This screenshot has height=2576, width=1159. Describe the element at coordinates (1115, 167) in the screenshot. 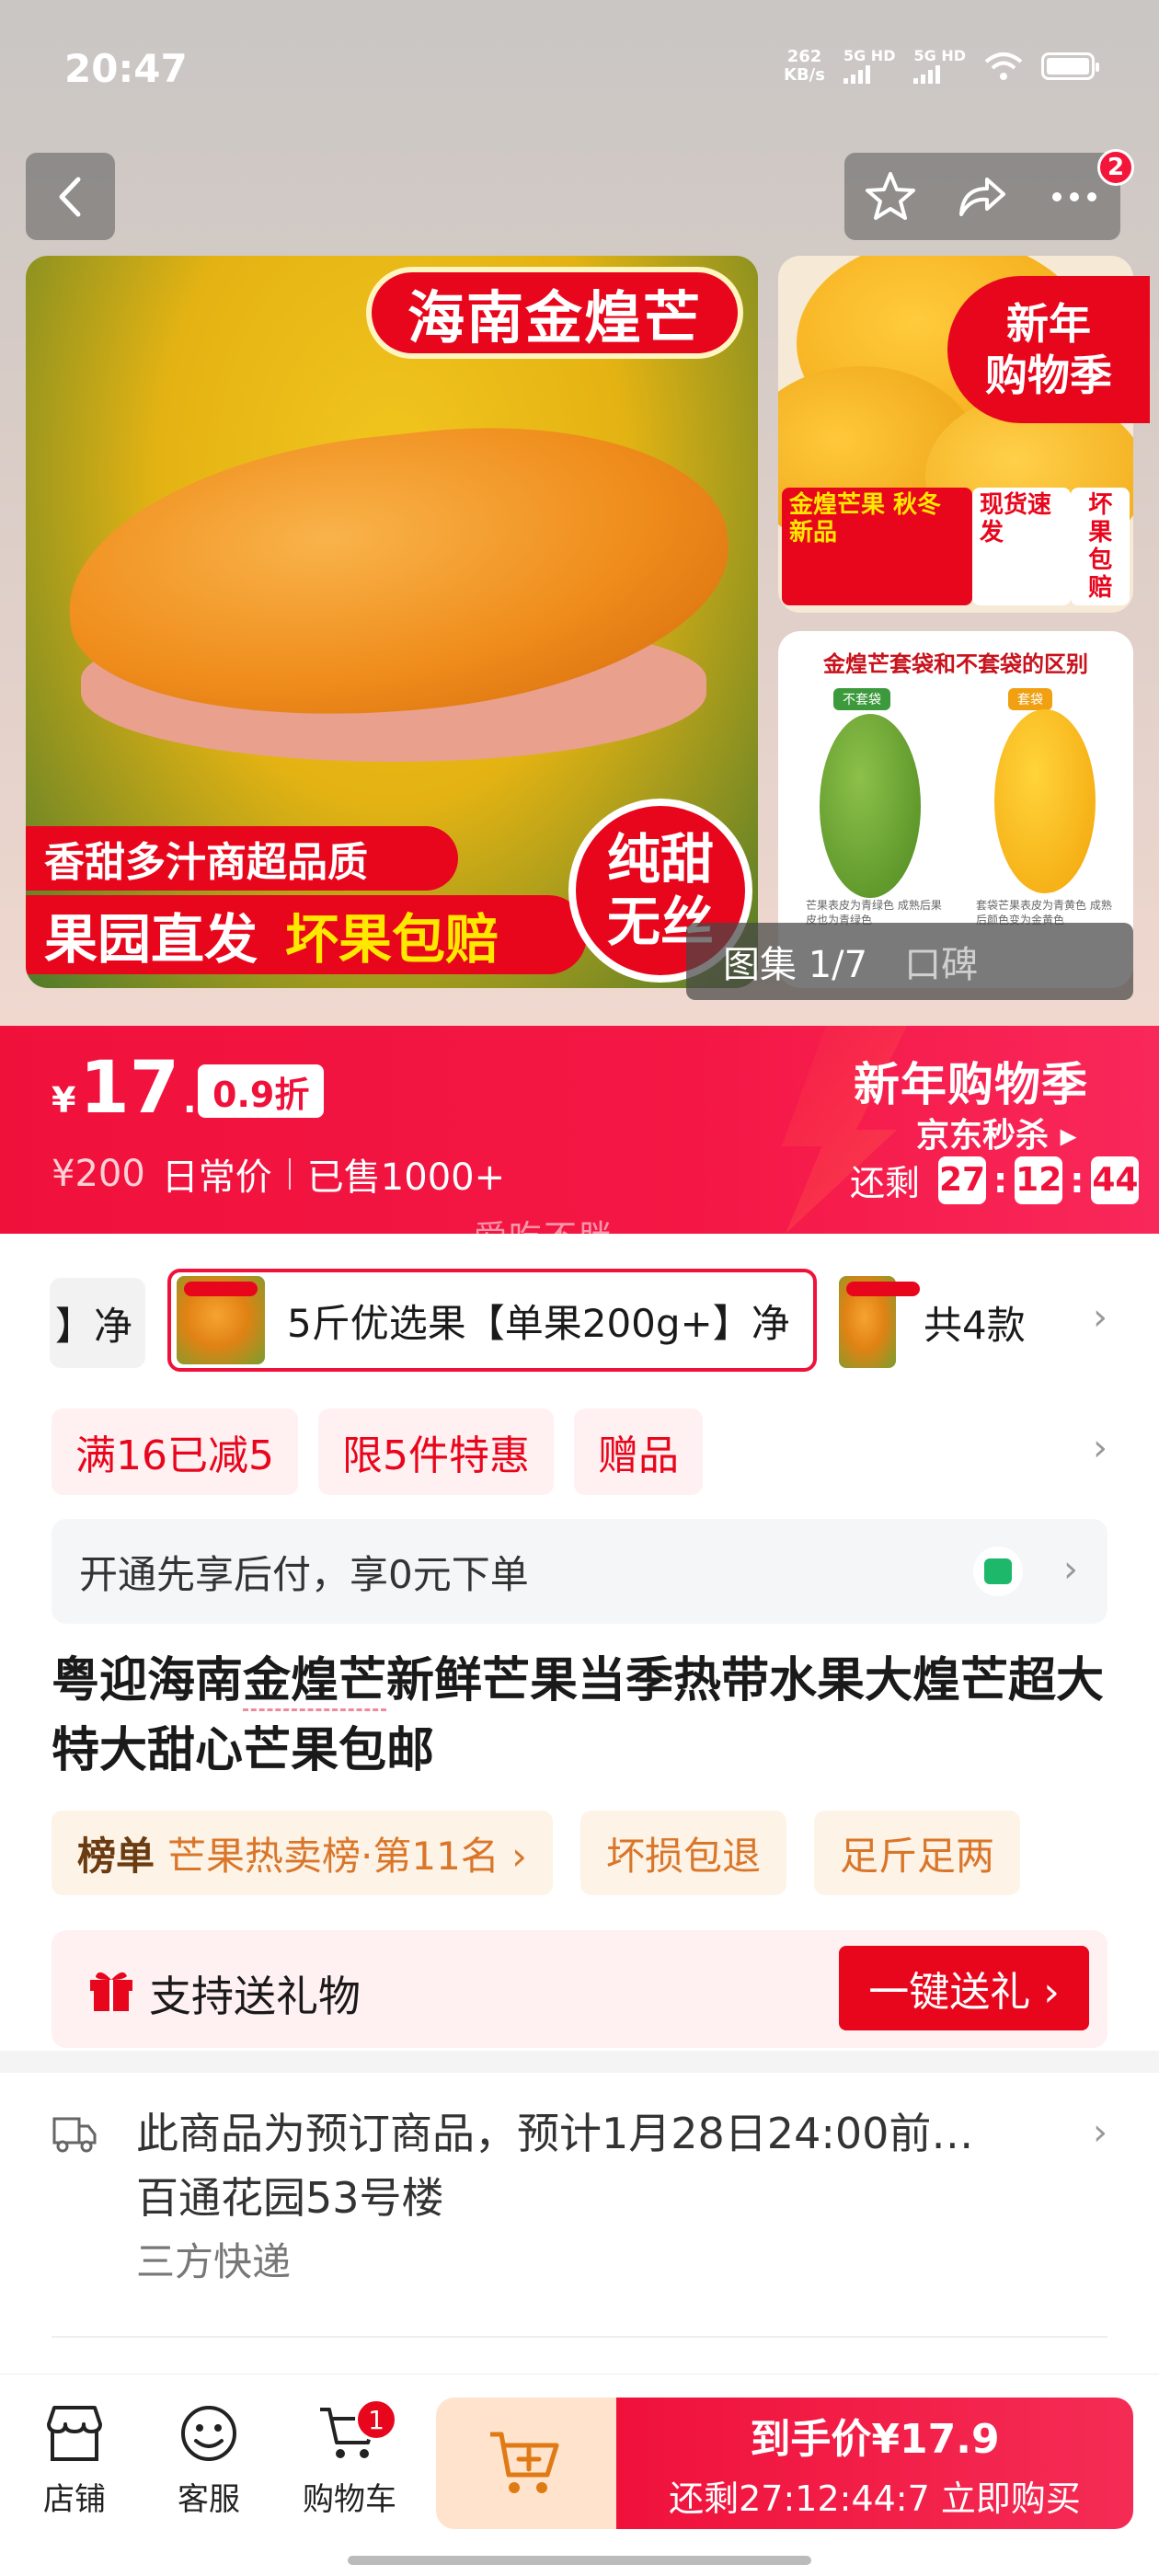

I see `notification-badge: 2` at that location.